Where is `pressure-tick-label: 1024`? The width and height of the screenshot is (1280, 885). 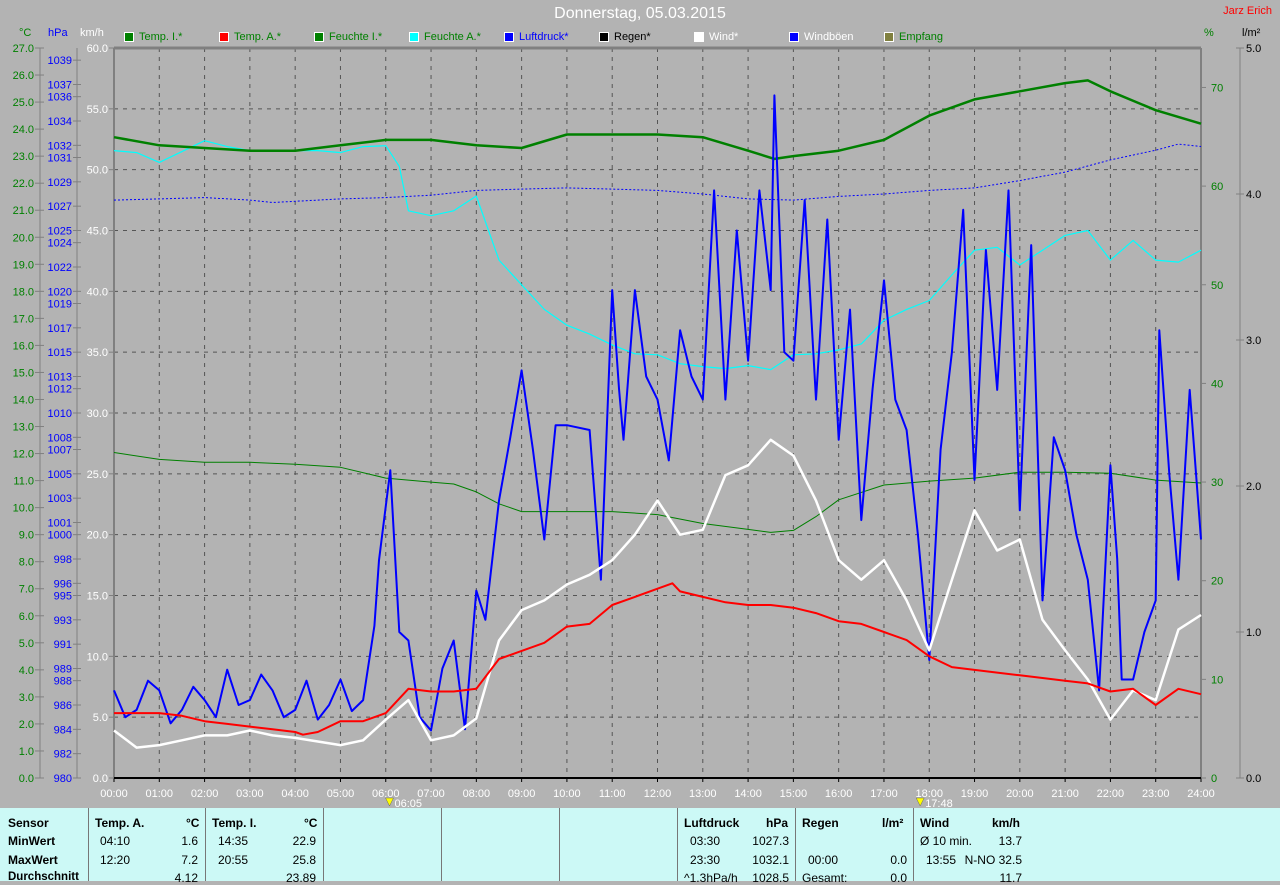 pressure-tick-label: 1024 is located at coordinates (60, 244).